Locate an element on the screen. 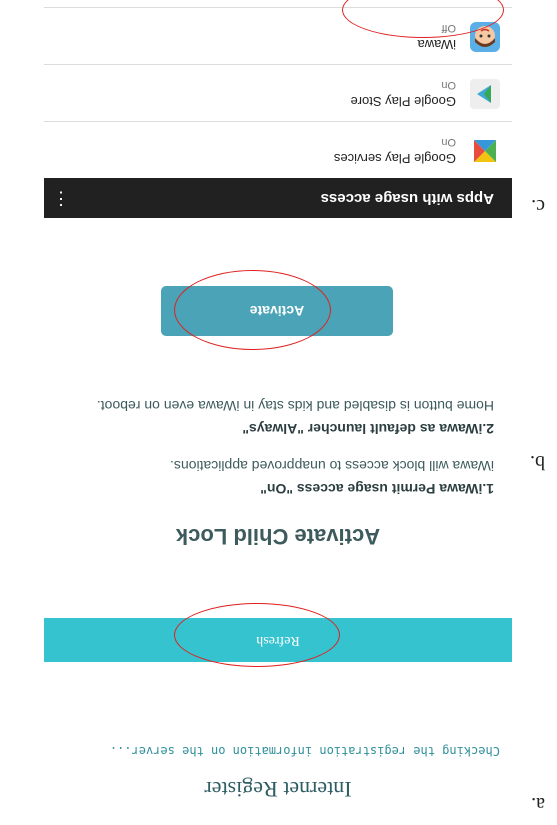 Image resolution: width=557 pixels, height=825 pixels. google-play-services-icon is located at coordinates (485, 151).